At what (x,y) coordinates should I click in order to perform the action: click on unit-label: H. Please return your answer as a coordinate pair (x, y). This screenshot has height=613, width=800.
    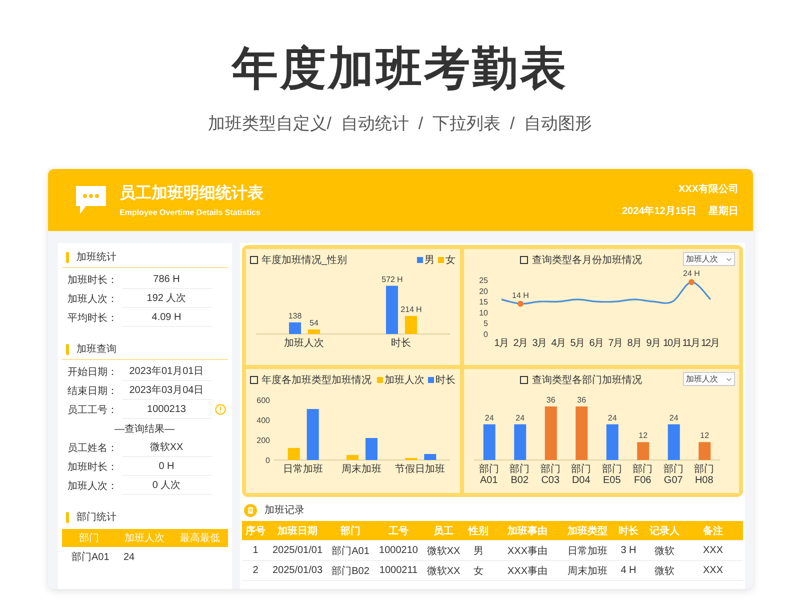
    Looking at the image, I should click on (419, 309).